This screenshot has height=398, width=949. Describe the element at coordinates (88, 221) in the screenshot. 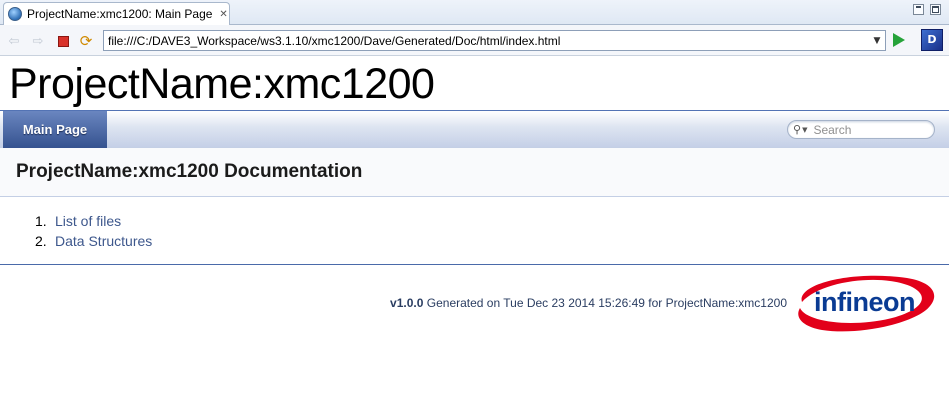

I see `link-list-of-files: List of files` at that location.